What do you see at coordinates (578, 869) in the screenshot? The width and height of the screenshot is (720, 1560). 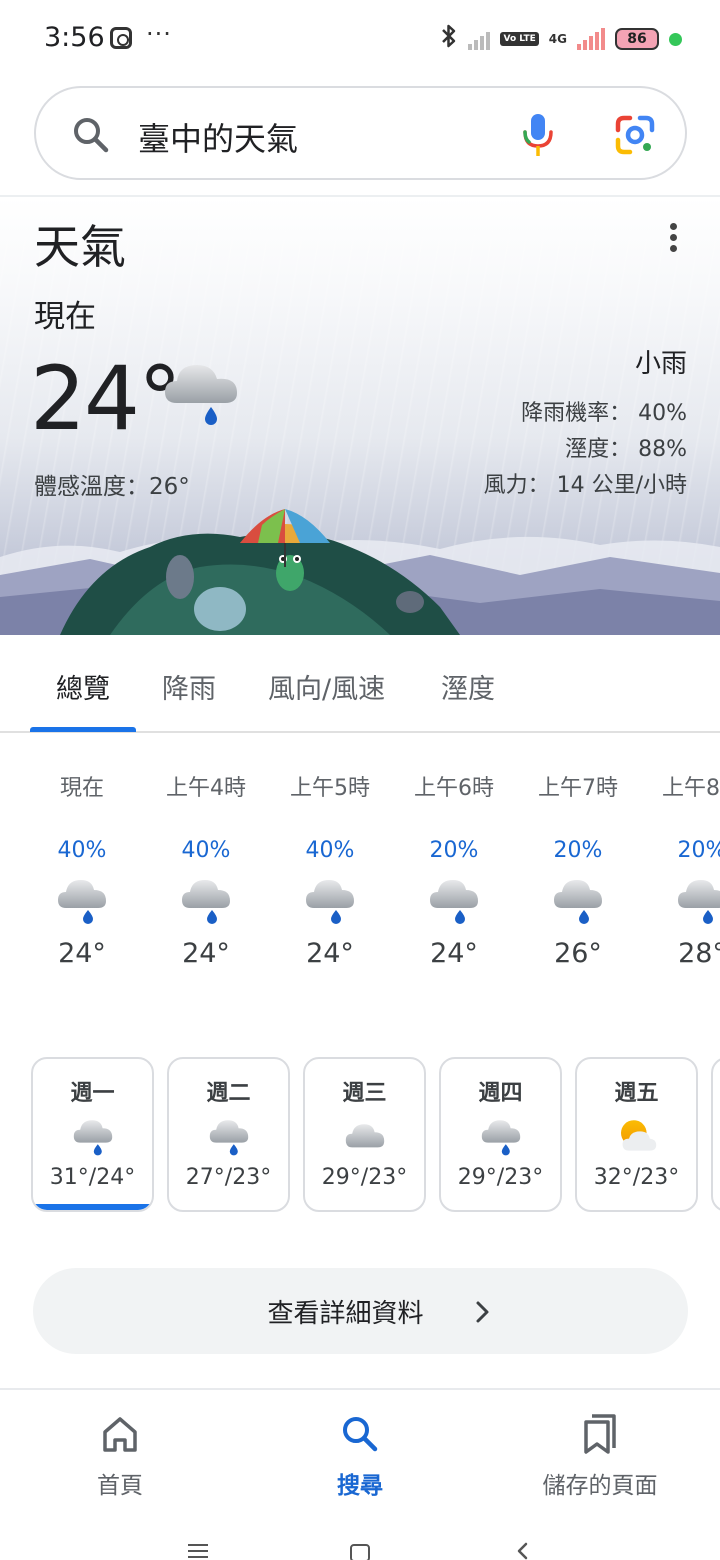 I see `hourly-item: 上午7時 20% 26°` at bounding box center [578, 869].